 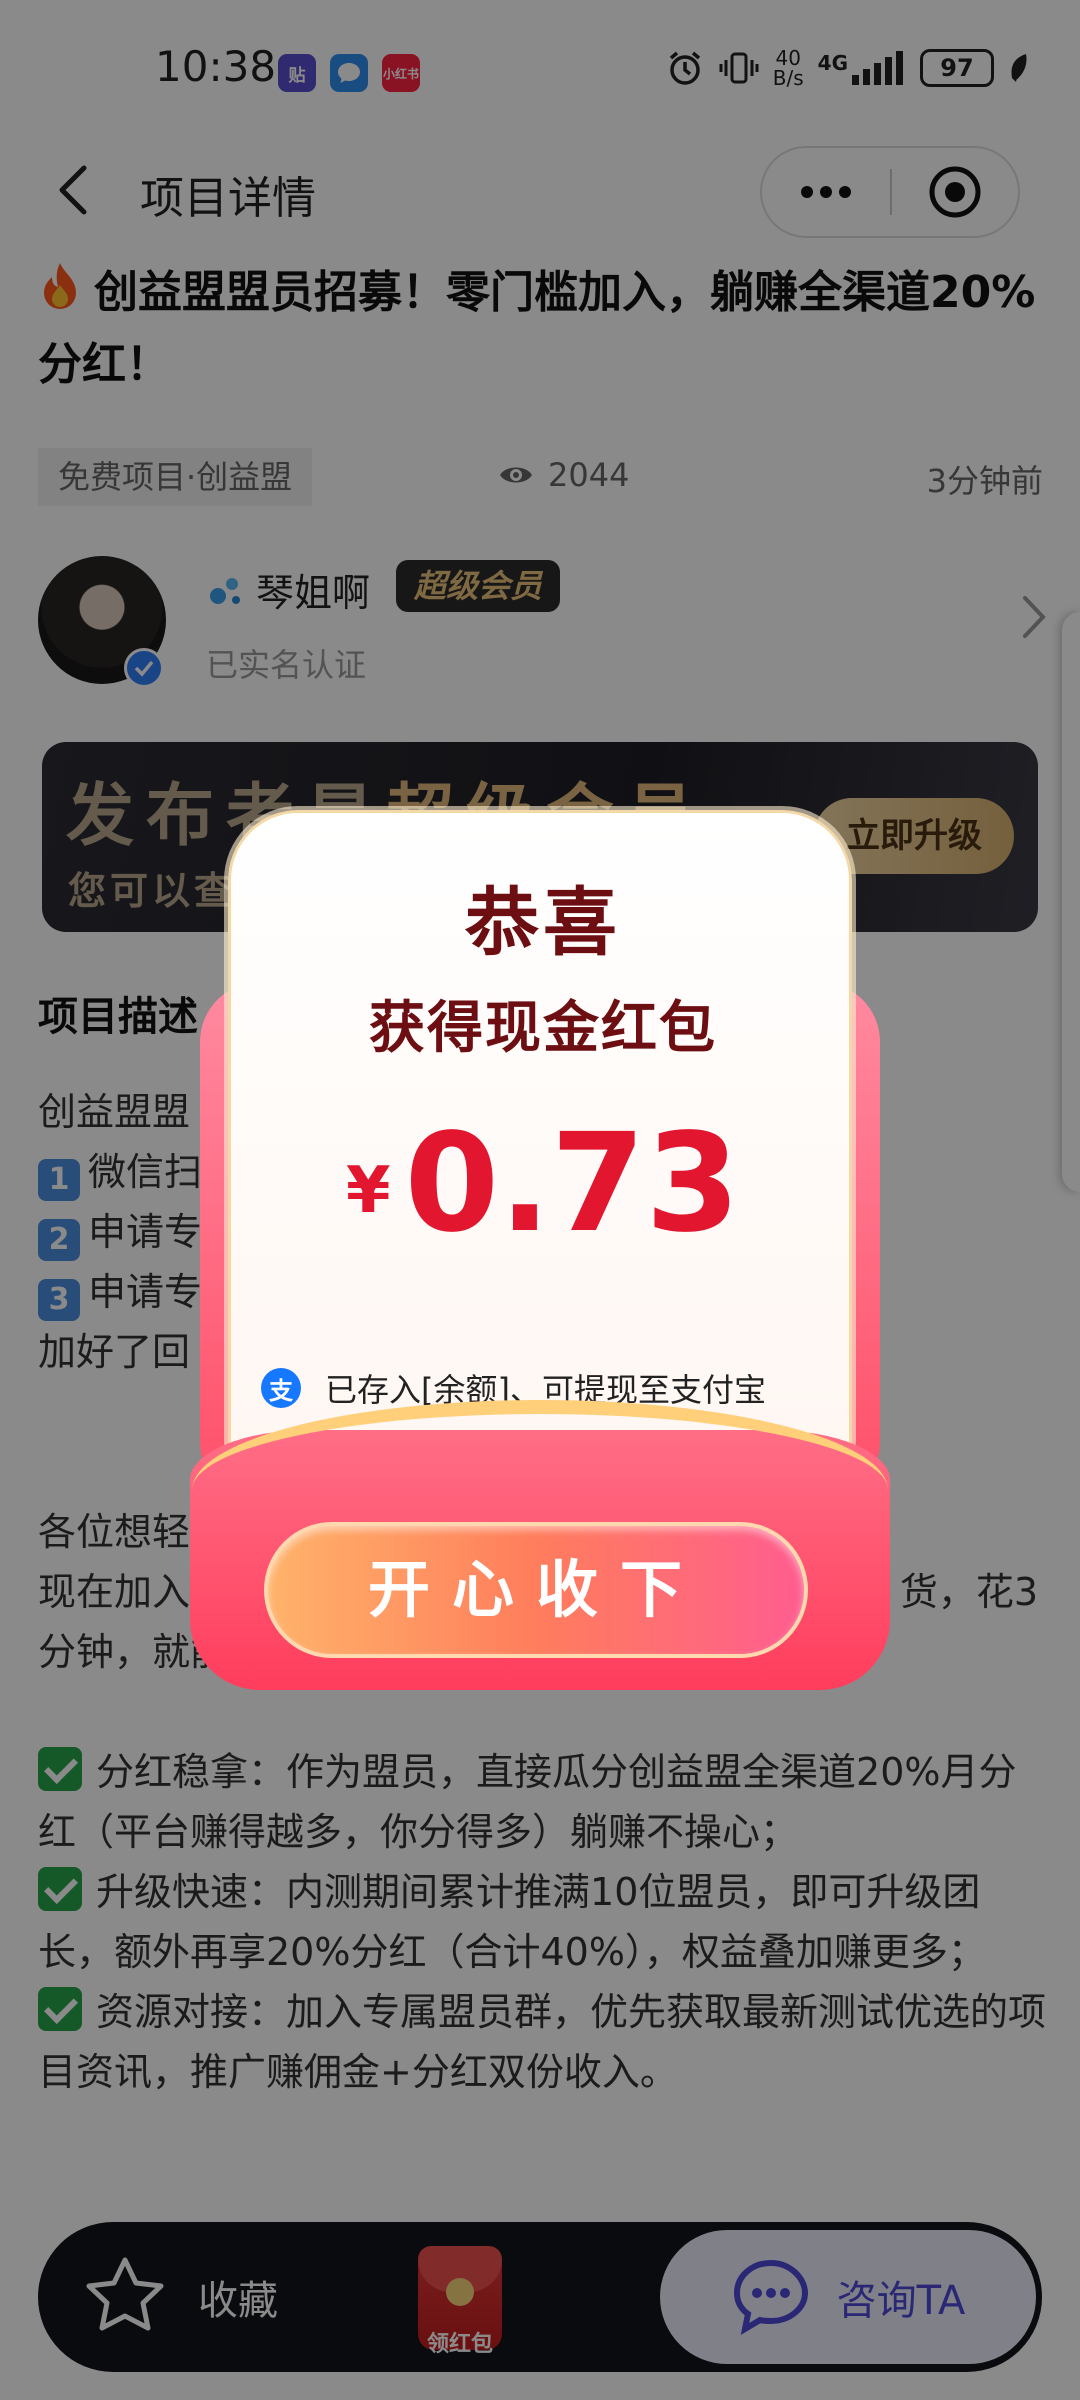 What do you see at coordinates (572, 1184) in the screenshot?
I see `amount-value: 0.73` at bounding box center [572, 1184].